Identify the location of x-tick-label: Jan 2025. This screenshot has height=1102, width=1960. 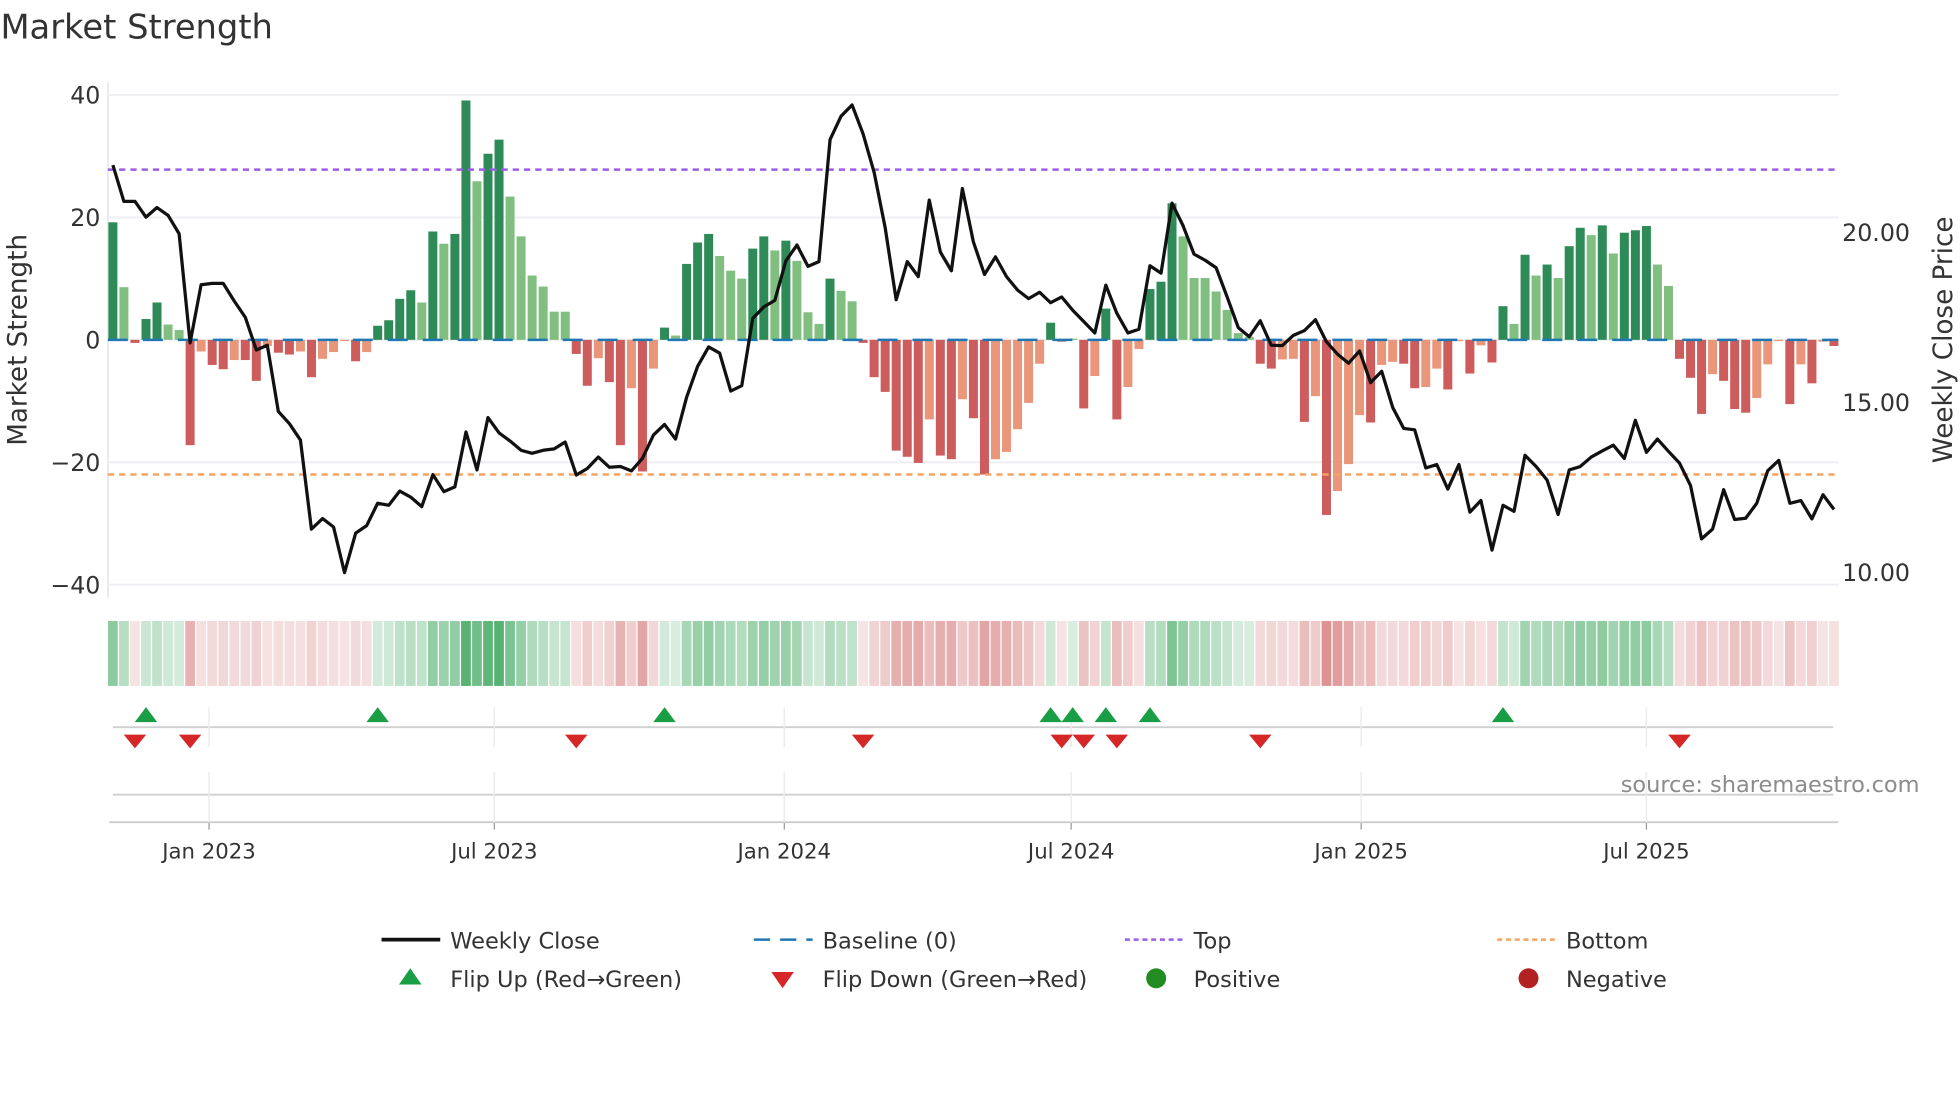
(1360, 851).